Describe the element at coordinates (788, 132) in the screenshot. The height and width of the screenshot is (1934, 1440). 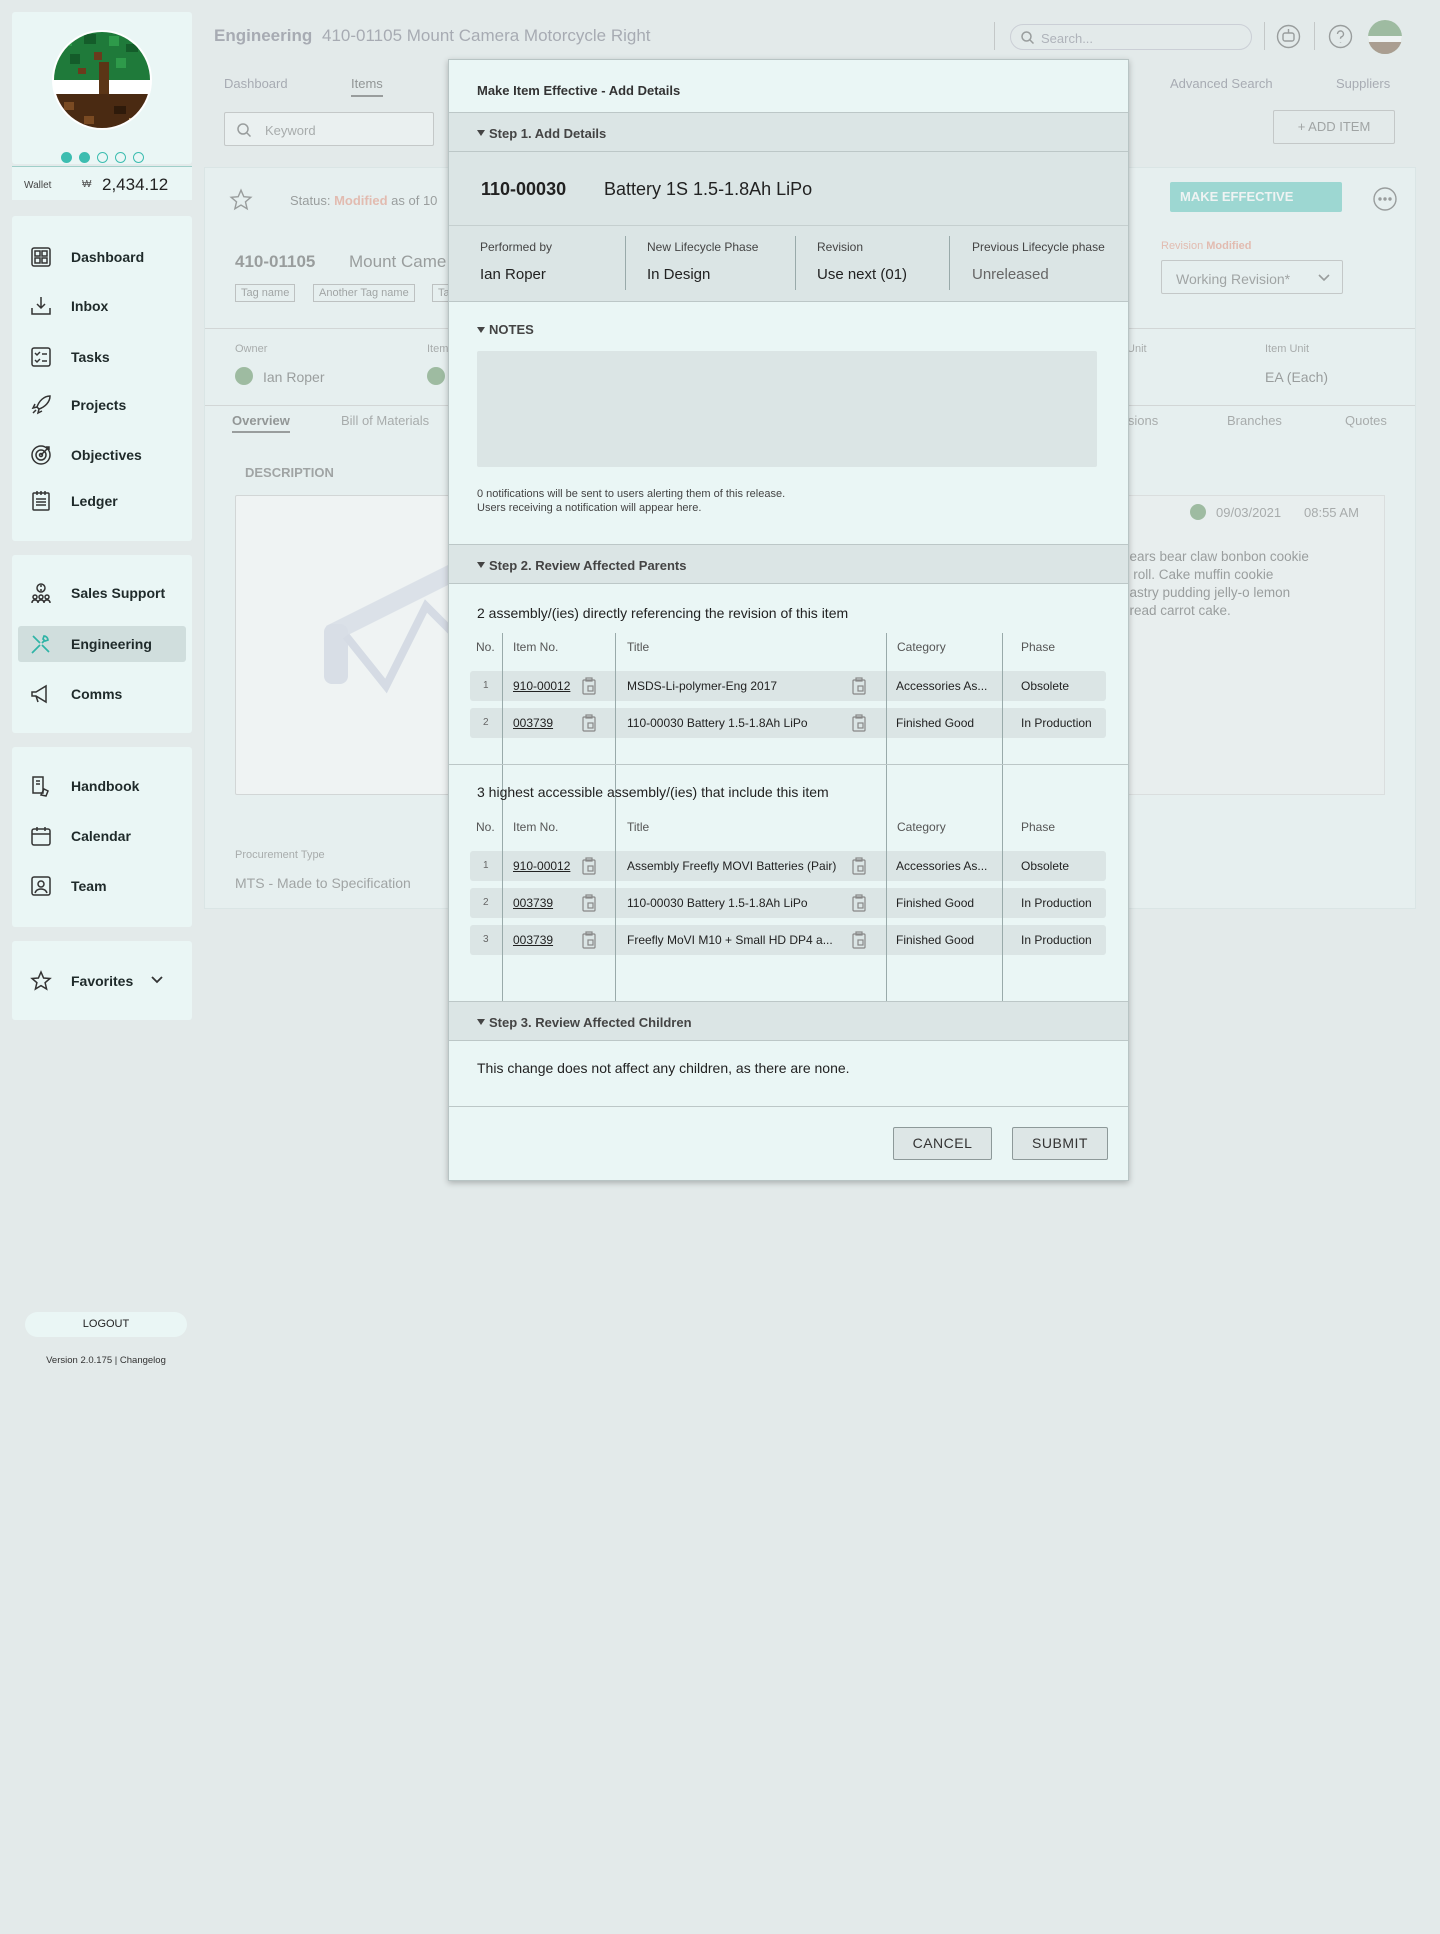
I see `step1-header: Step 1. Add Details` at that location.